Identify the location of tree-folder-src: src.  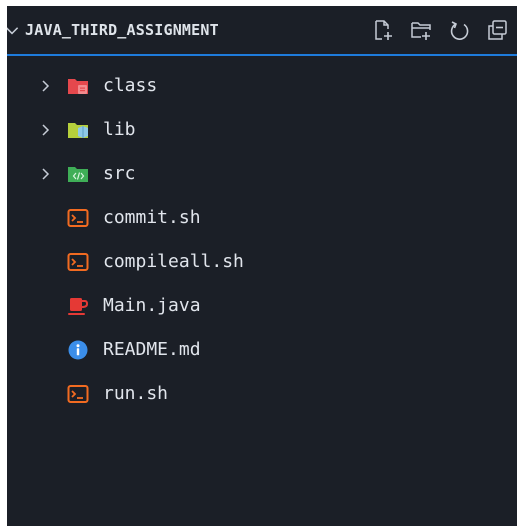
(262, 174).